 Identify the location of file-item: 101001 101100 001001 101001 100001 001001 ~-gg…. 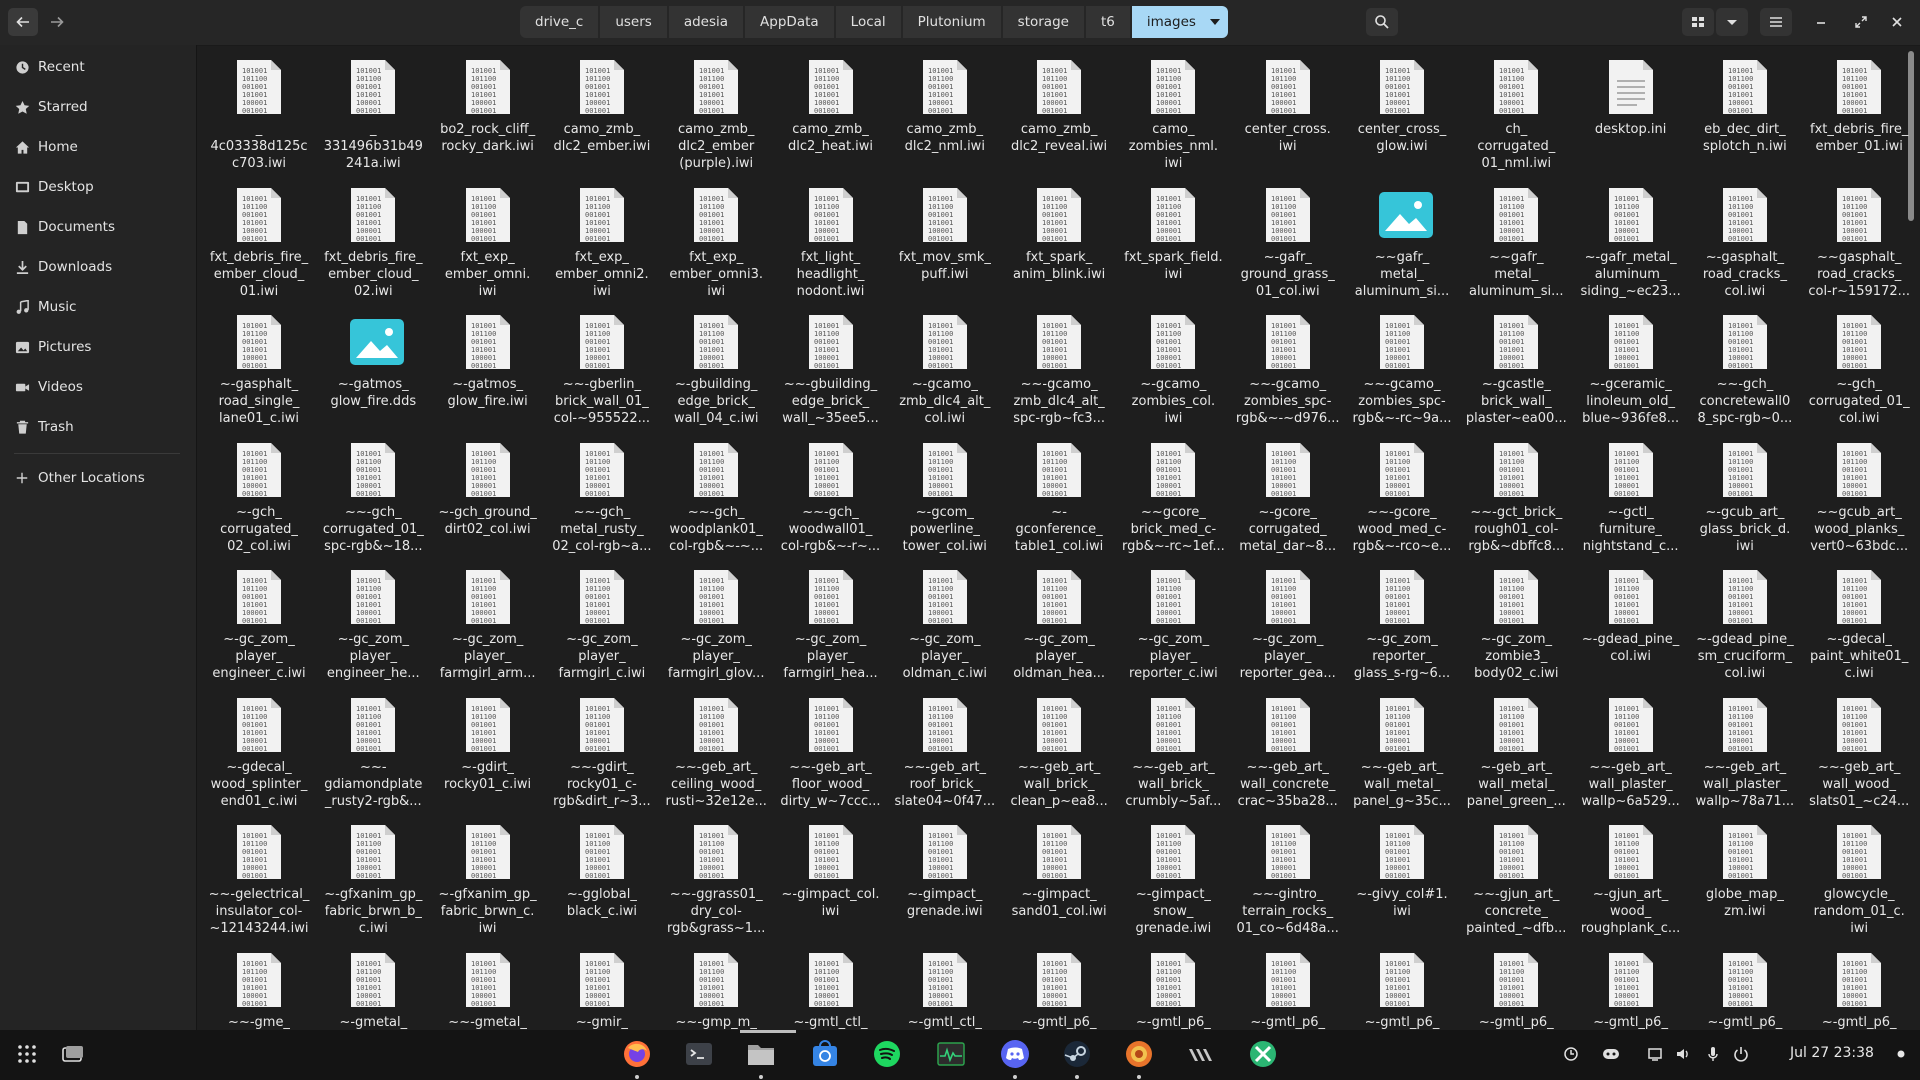
(602, 866).